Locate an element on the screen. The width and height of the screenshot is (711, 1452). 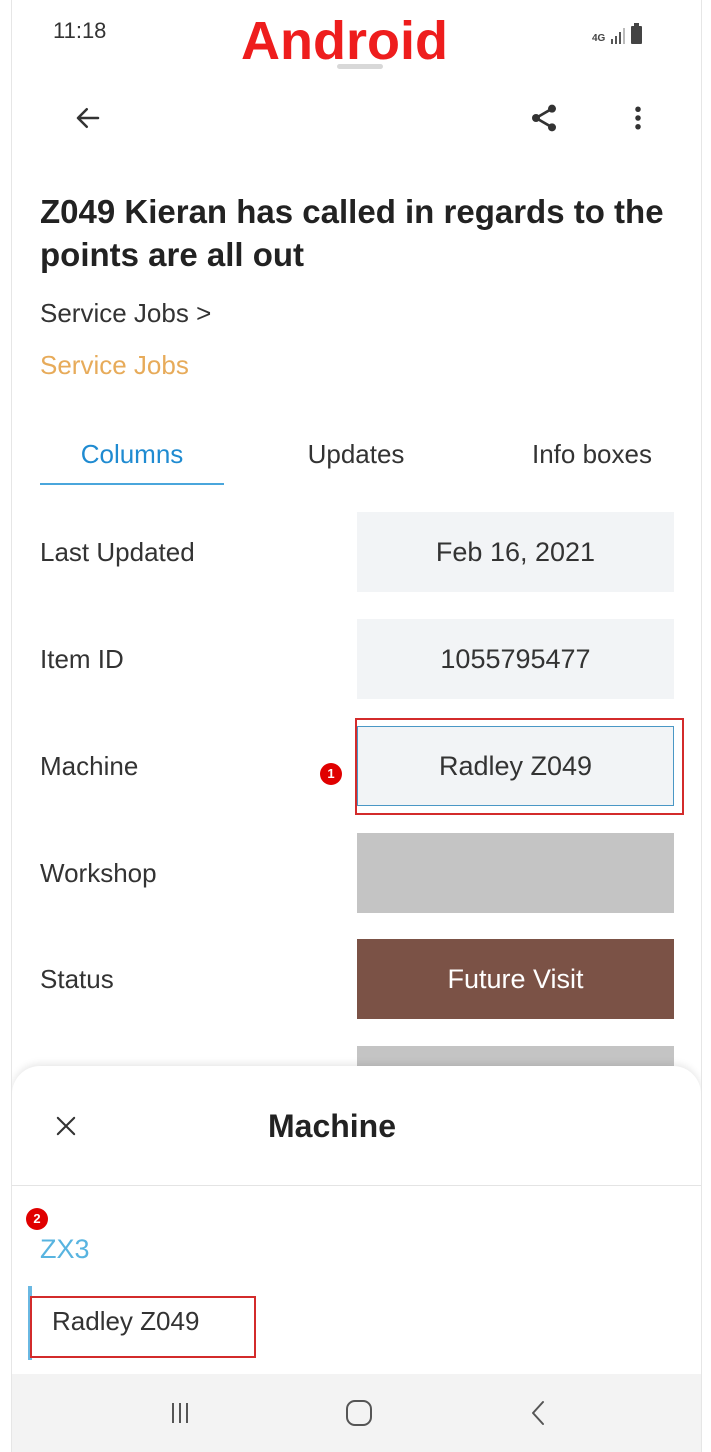
item-tabs: Columns Updates Info boxes is located at coordinates (360, 459).